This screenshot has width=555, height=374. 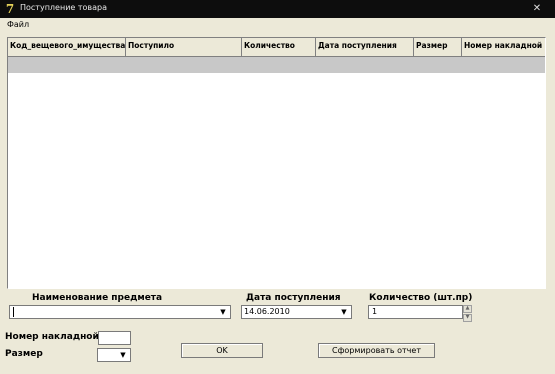 What do you see at coordinates (52, 337) in the screenshot?
I see `invoice-label: Номер накладной` at bounding box center [52, 337].